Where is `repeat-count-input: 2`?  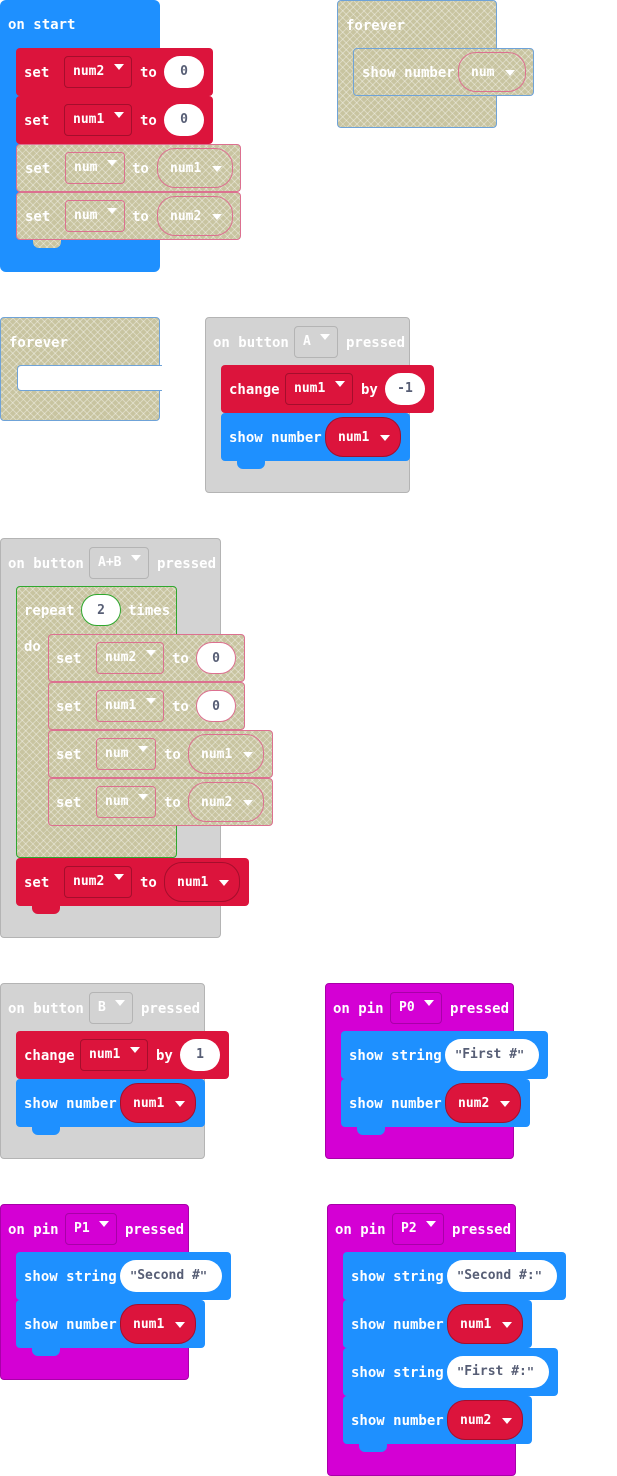
repeat-count-input: 2 is located at coordinates (101, 610).